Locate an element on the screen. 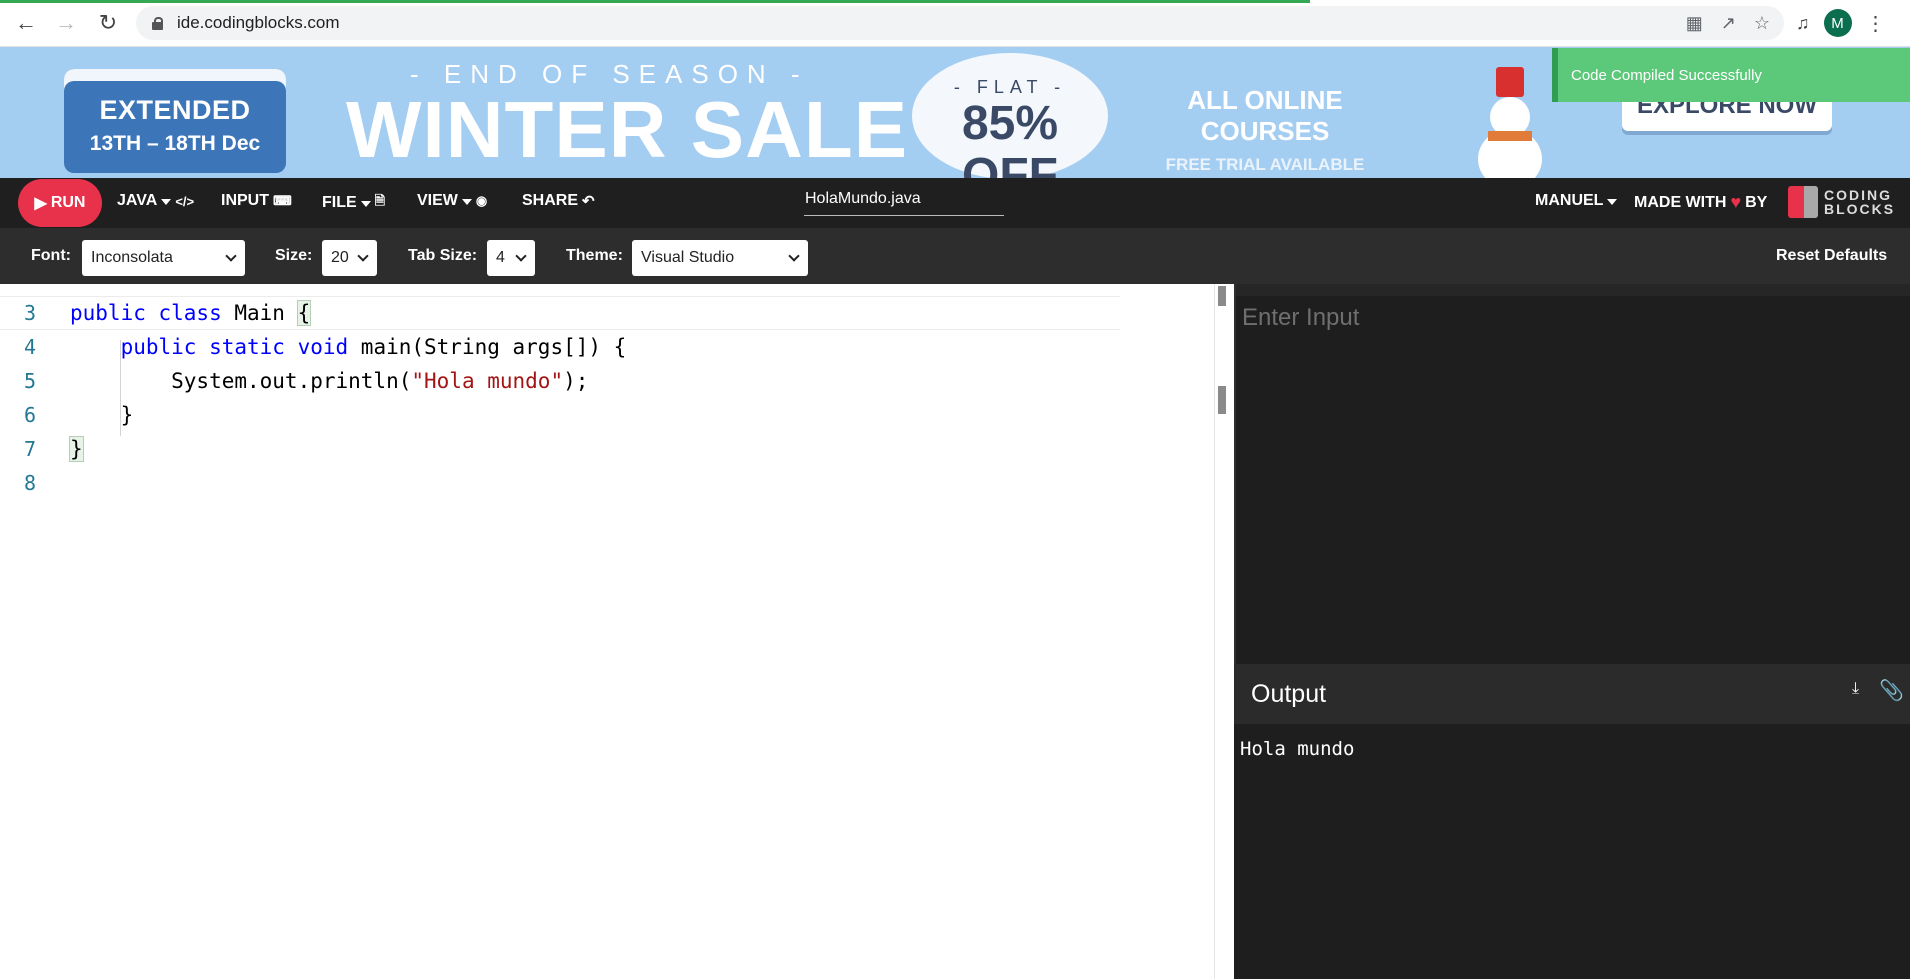 The width and height of the screenshot is (1910, 979). line-number: 5 is located at coordinates (29, 381).